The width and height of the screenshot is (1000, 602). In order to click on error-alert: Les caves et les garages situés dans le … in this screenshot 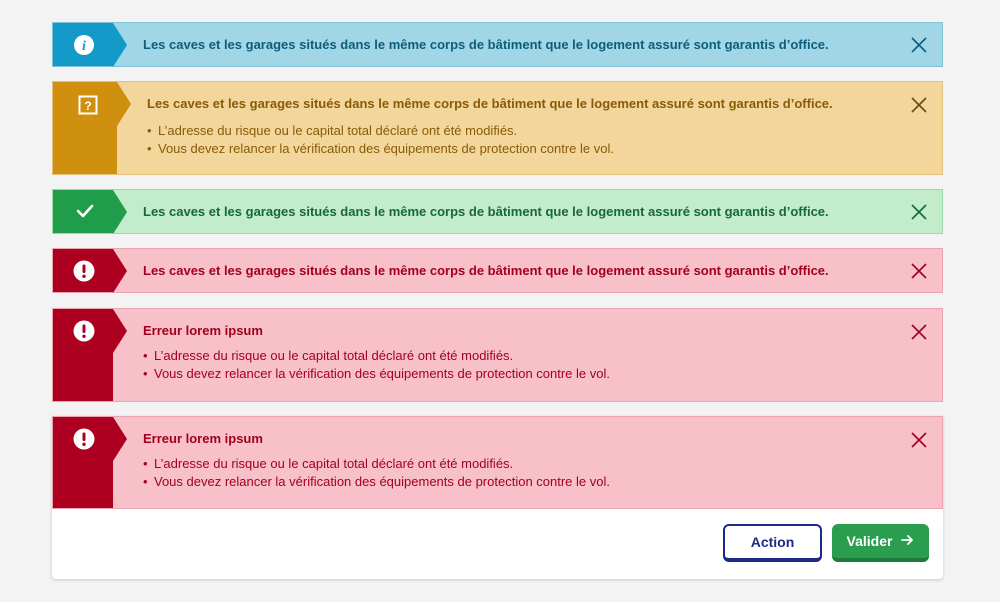, I will do `click(497, 270)`.